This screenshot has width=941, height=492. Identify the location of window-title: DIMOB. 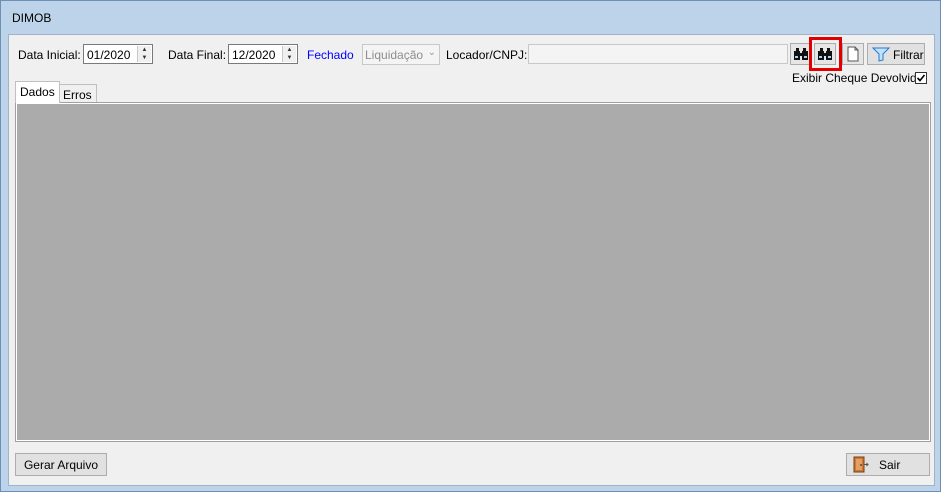
(32, 18).